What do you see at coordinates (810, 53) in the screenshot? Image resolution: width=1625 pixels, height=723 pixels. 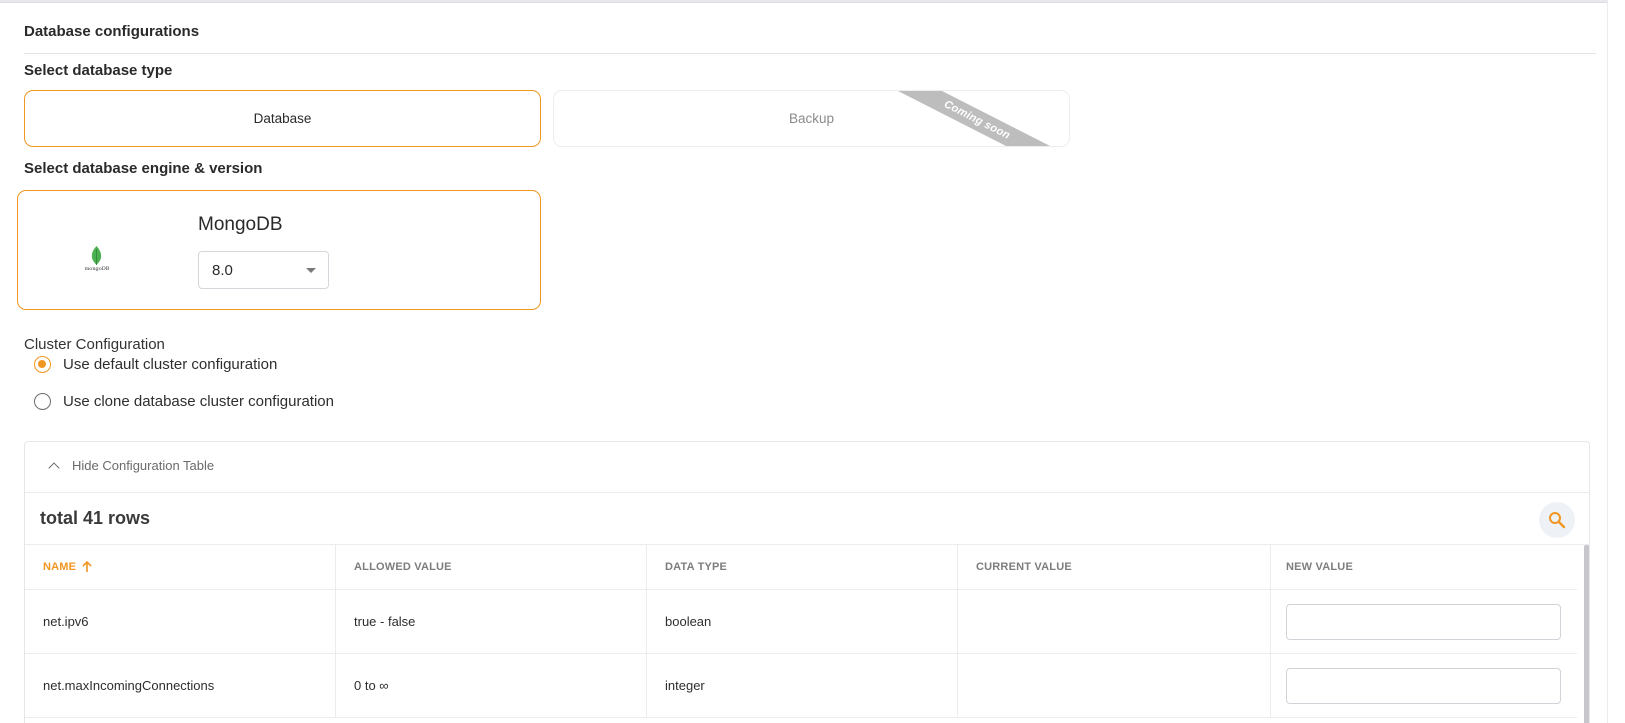 I see `section-divider` at bounding box center [810, 53].